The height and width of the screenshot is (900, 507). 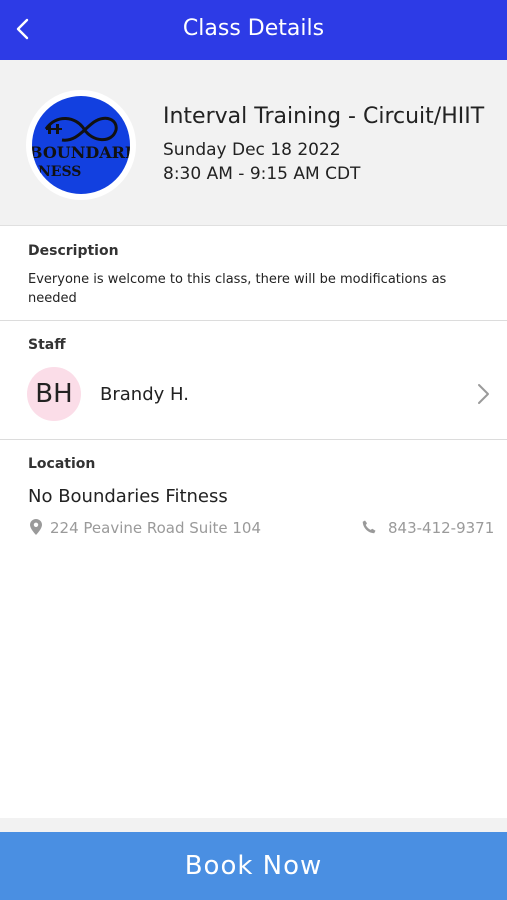 What do you see at coordinates (253, 395) in the screenshot?
I see `staff-row: BH Brandy H.` at bounding box center [253, 395].